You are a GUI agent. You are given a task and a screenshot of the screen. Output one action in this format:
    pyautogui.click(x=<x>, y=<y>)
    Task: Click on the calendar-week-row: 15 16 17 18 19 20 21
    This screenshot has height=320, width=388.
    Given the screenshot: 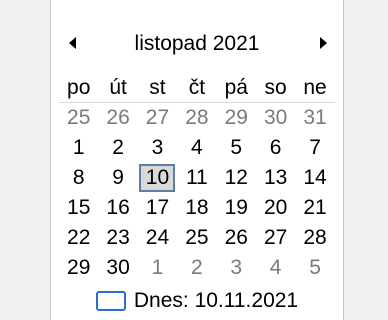 What is the action you would take?
    pyautogui.click(x=197, y=208)
    